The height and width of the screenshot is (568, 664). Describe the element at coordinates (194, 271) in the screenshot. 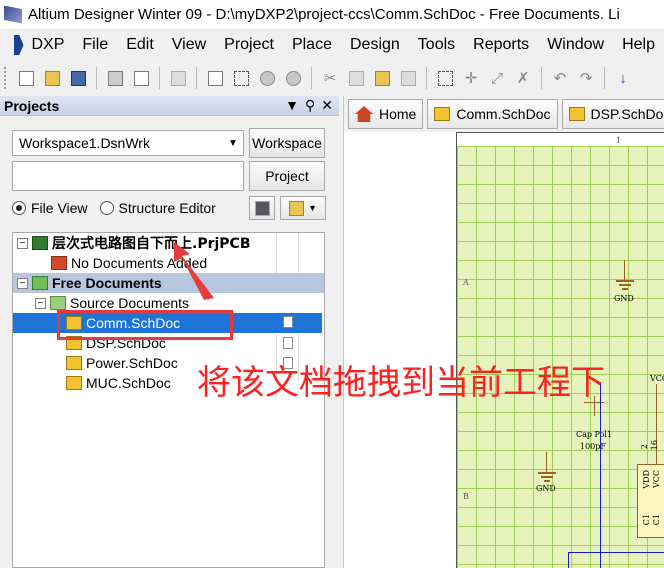

I see `annotation-arrow` at that location.